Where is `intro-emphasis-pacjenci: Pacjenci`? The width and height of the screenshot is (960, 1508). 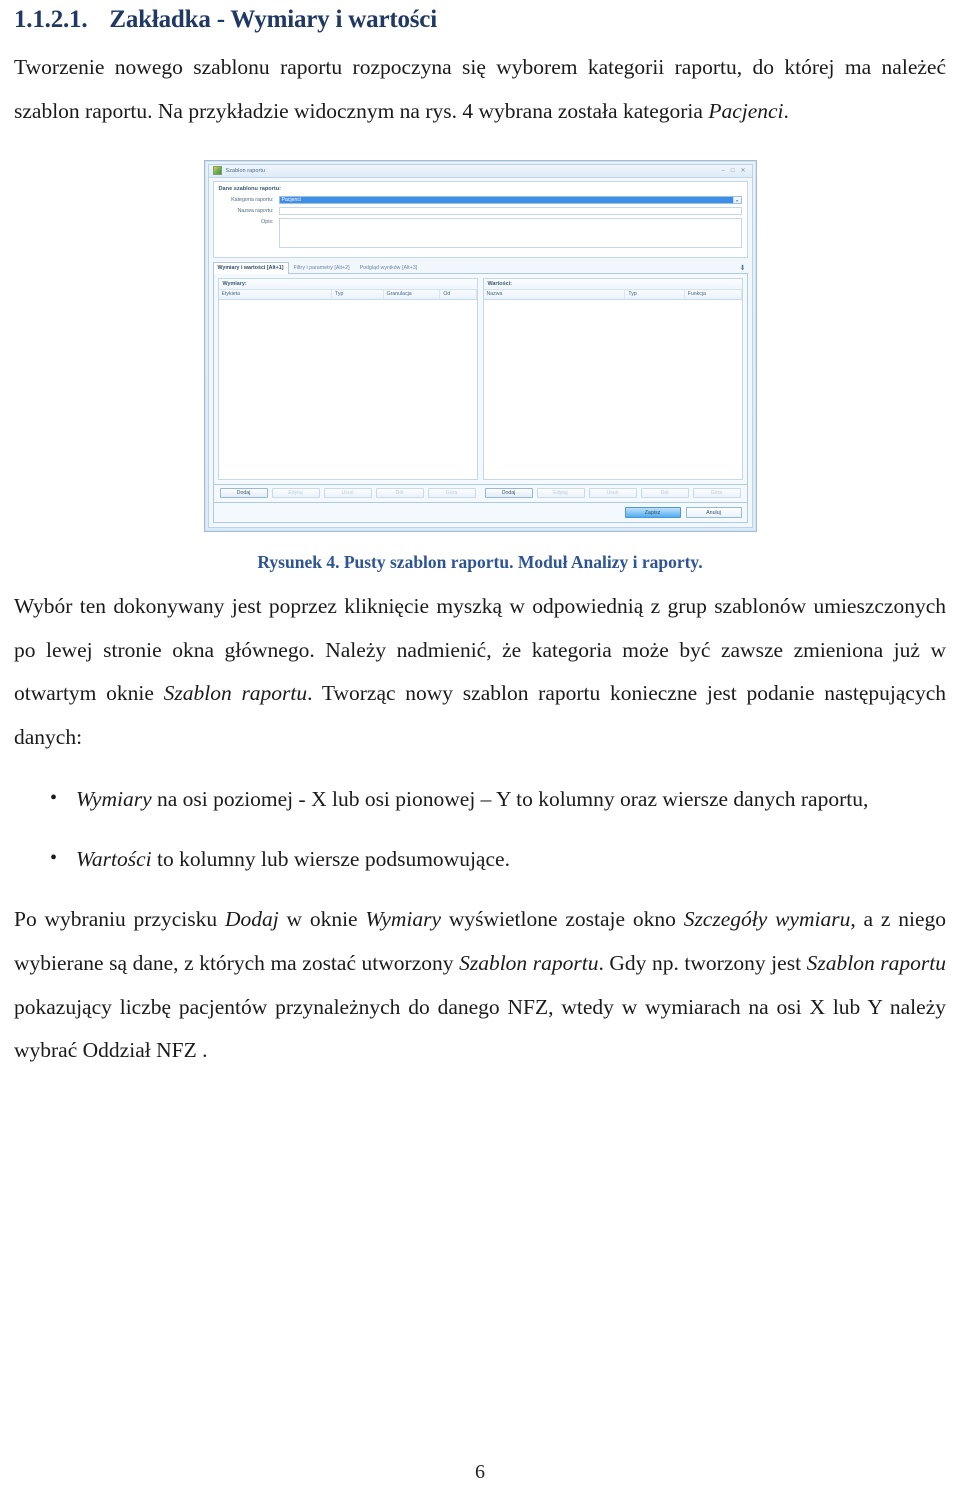 intro-emphasis-pacjenci: Pacjenci is located at coordinates (746, 110).